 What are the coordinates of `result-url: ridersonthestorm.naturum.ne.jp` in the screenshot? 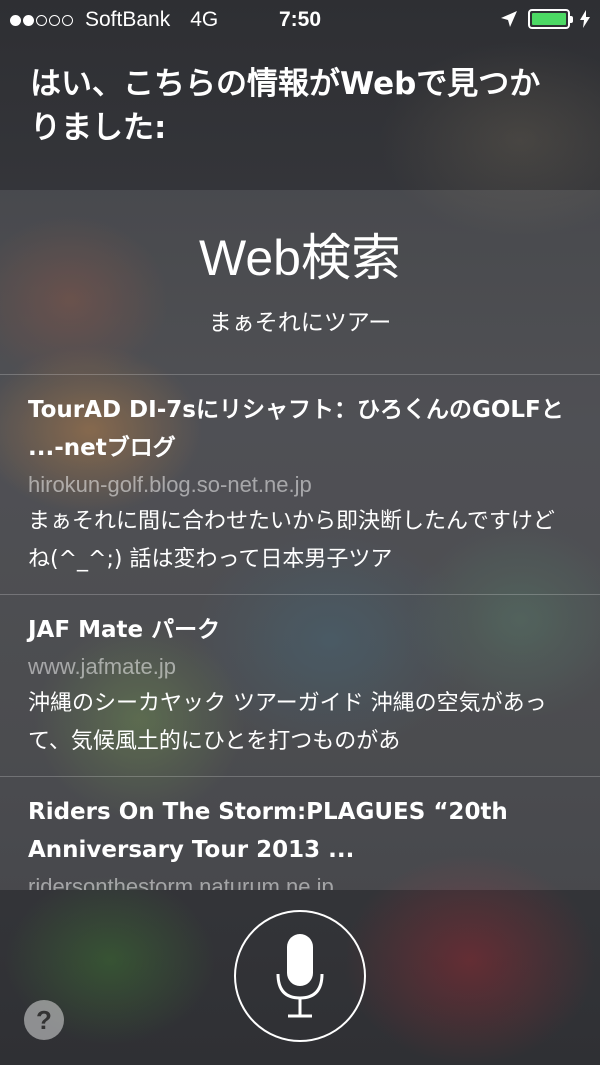 It's located at (181, 882).